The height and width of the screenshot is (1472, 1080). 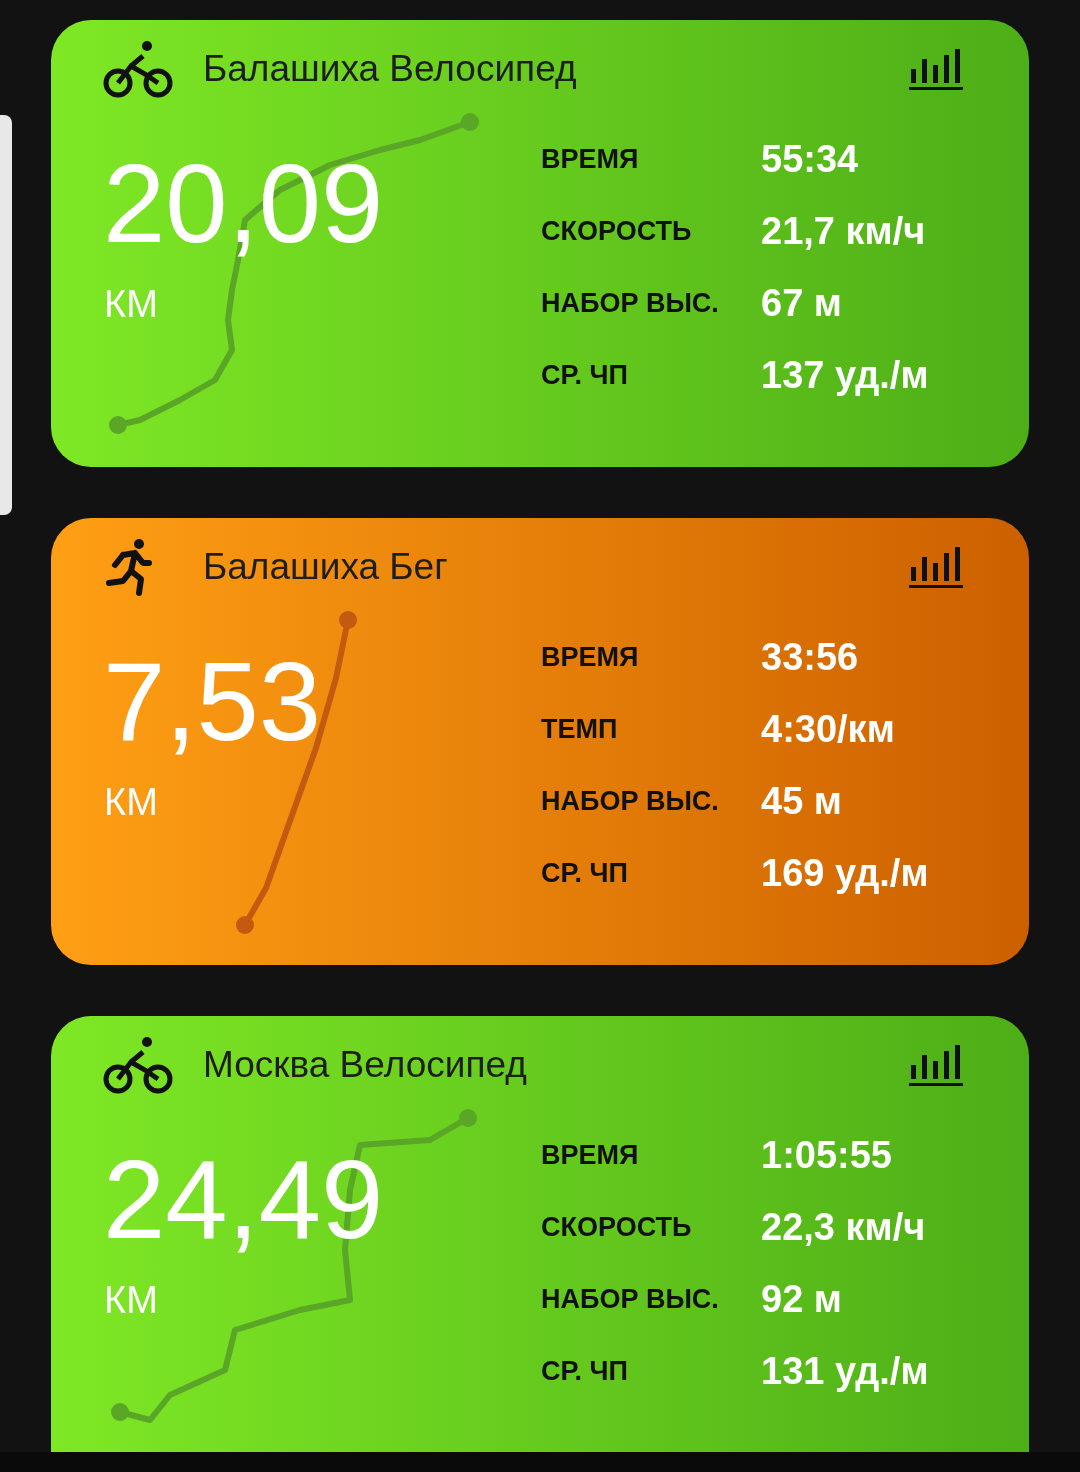 I want to click on scroll-handle, so click(x=6, y=315).